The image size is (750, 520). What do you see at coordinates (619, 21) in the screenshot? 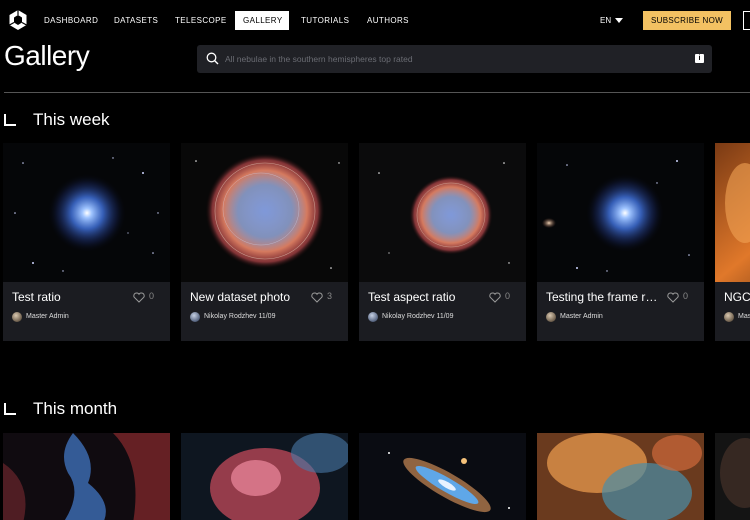
I see `chevron-down-icon` at bounding box center [619, 21].